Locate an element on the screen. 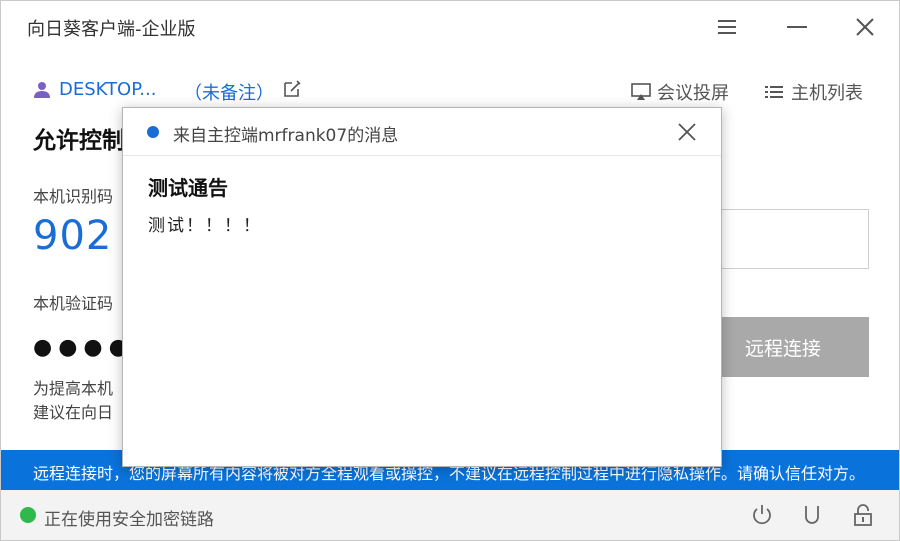  user-icon is located at coordinates (42, 90).